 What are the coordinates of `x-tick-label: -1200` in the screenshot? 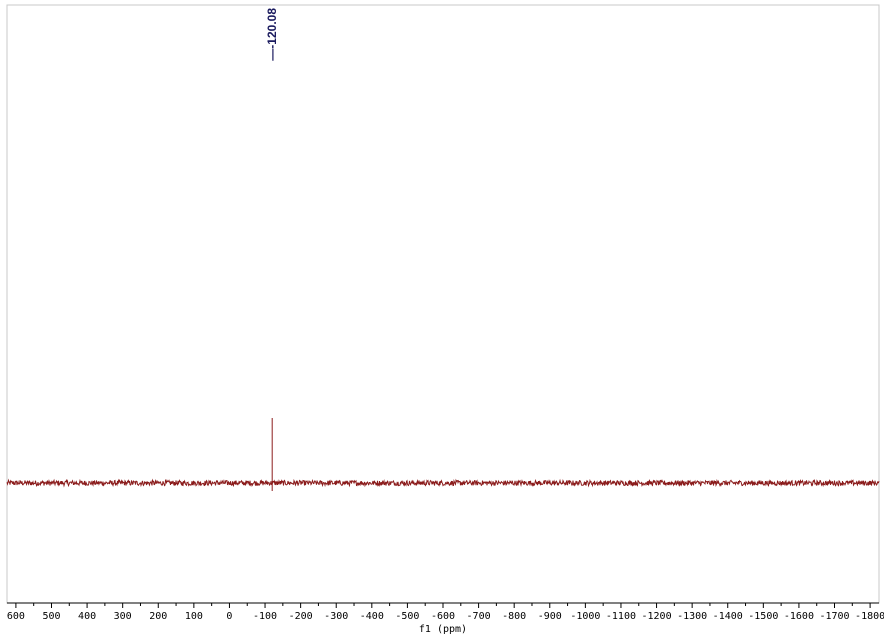 It's located at (656, 616).